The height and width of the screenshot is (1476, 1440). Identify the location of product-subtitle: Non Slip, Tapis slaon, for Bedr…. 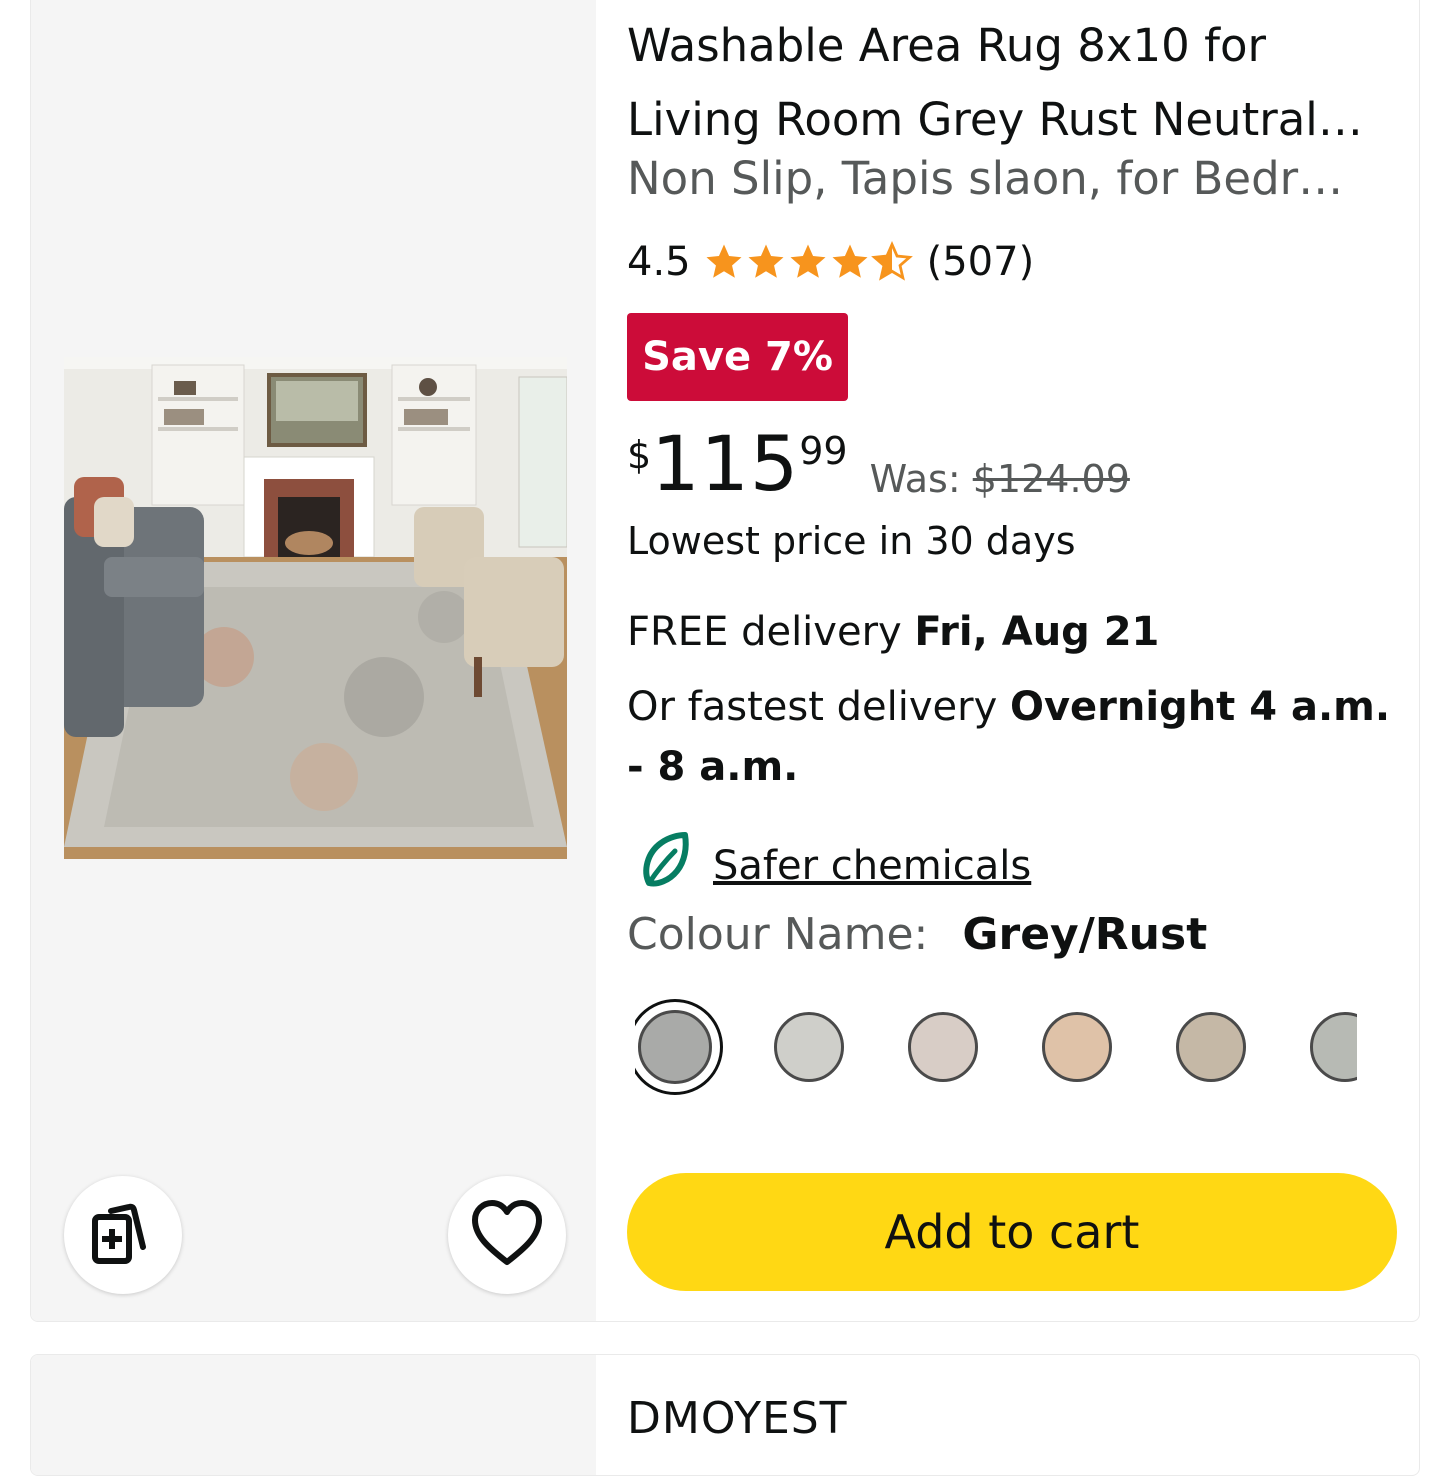
(1011, 179).